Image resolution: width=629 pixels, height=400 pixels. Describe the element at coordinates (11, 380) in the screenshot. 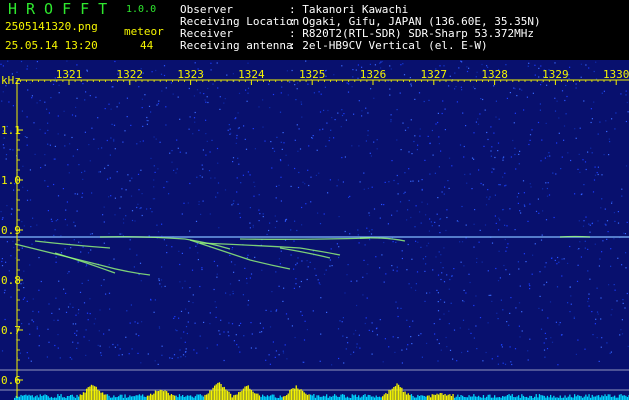

I see `y-tick-label: 0.6` at that location.